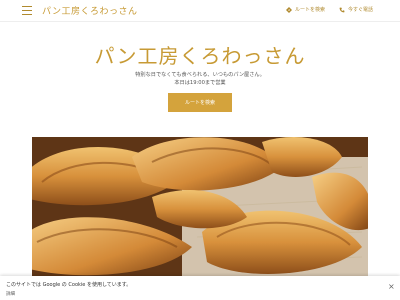  What do you see at coordinates (200, 79) in the screenshot?
I see `hero-subtitle: 特別な日でなくても食べられる、いつものパン屋さん。 本日は19:00まで営業` at bounding box center [200, 79].